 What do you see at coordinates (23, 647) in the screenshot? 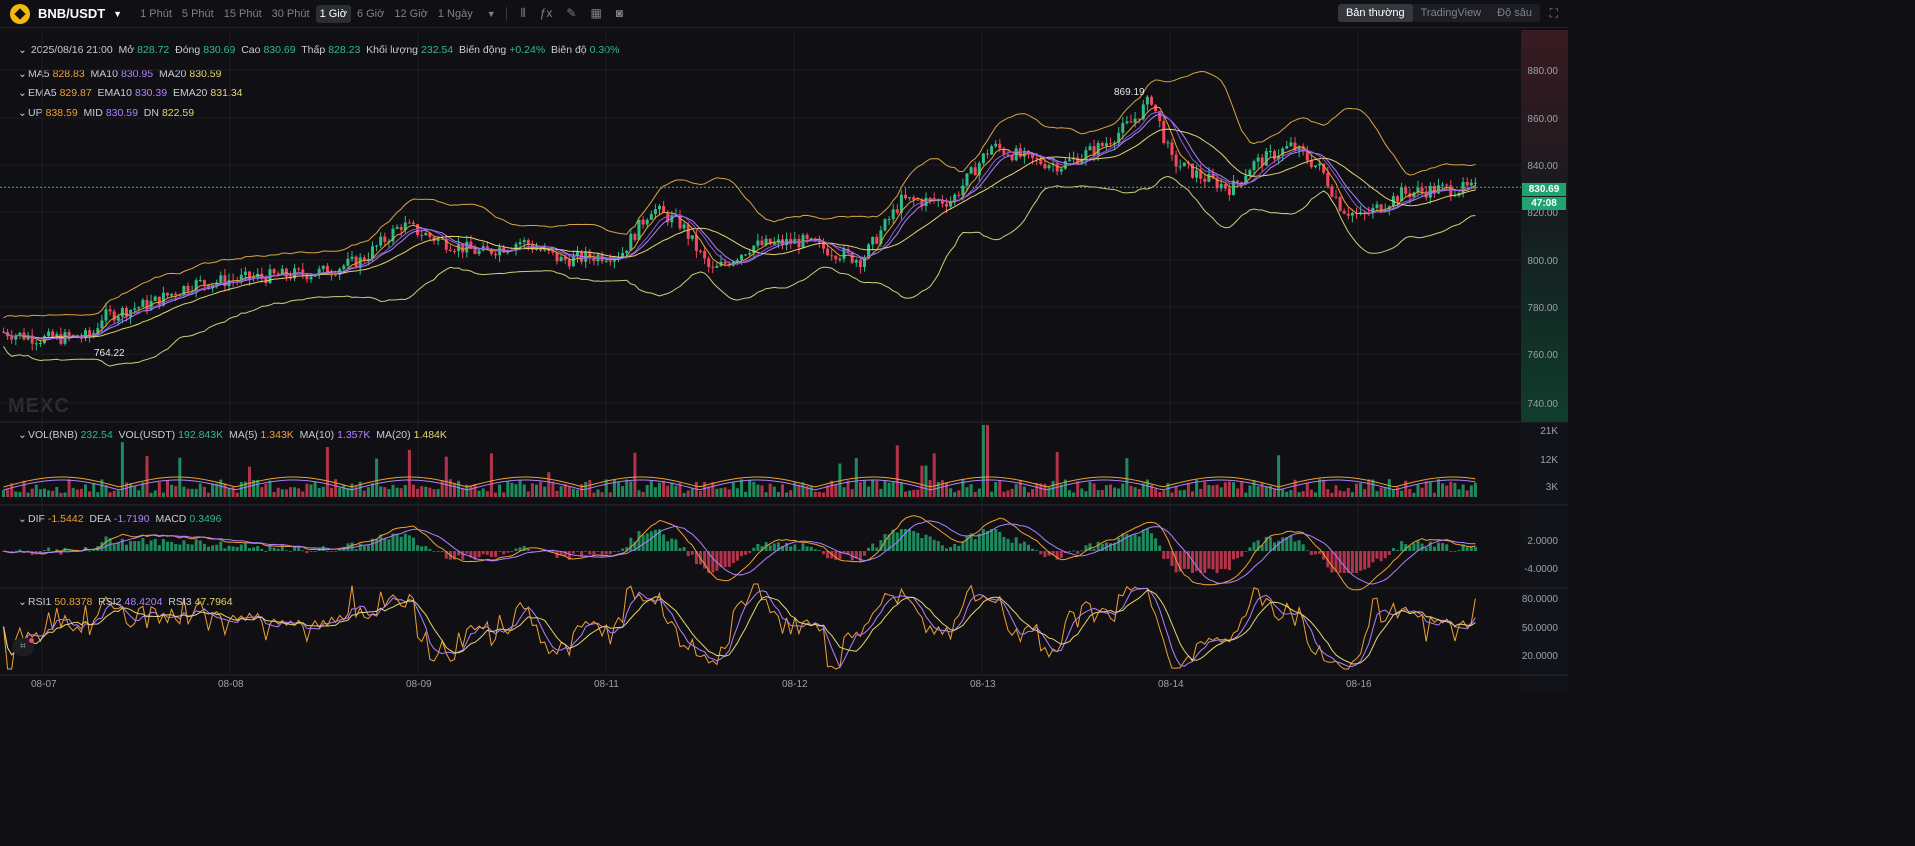
I see `chat-bubble-icon: ⌗` at bounding box center [23, 647].